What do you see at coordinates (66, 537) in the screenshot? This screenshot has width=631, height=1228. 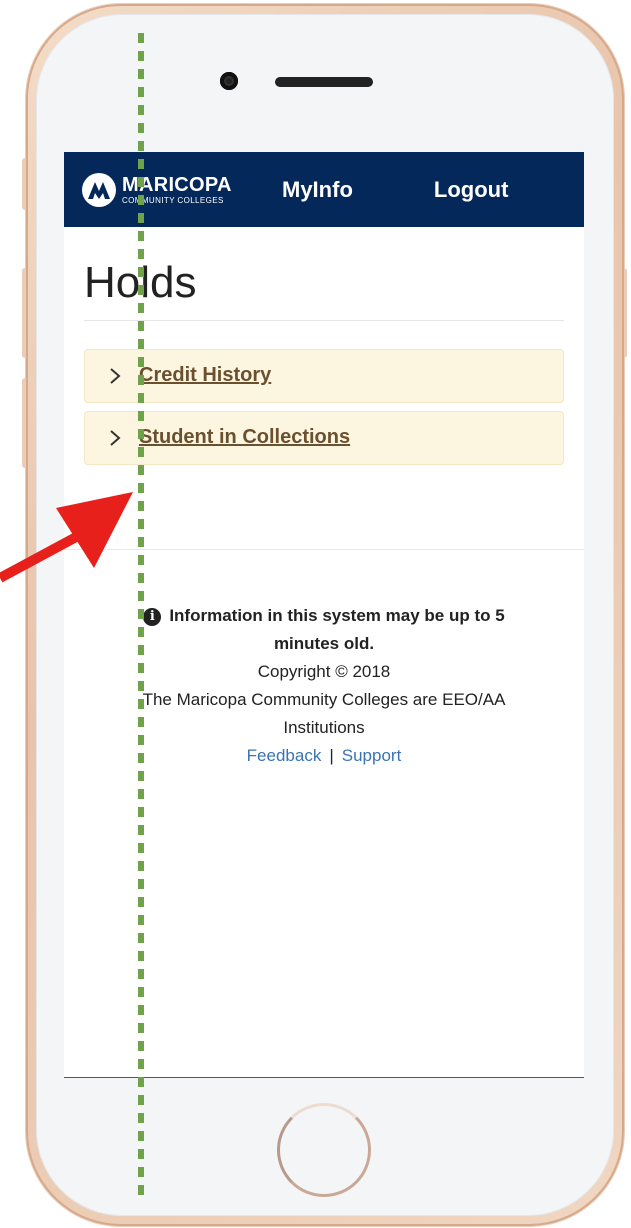 I see `annotation-arrow-icon` at bounding box center [66, 537].